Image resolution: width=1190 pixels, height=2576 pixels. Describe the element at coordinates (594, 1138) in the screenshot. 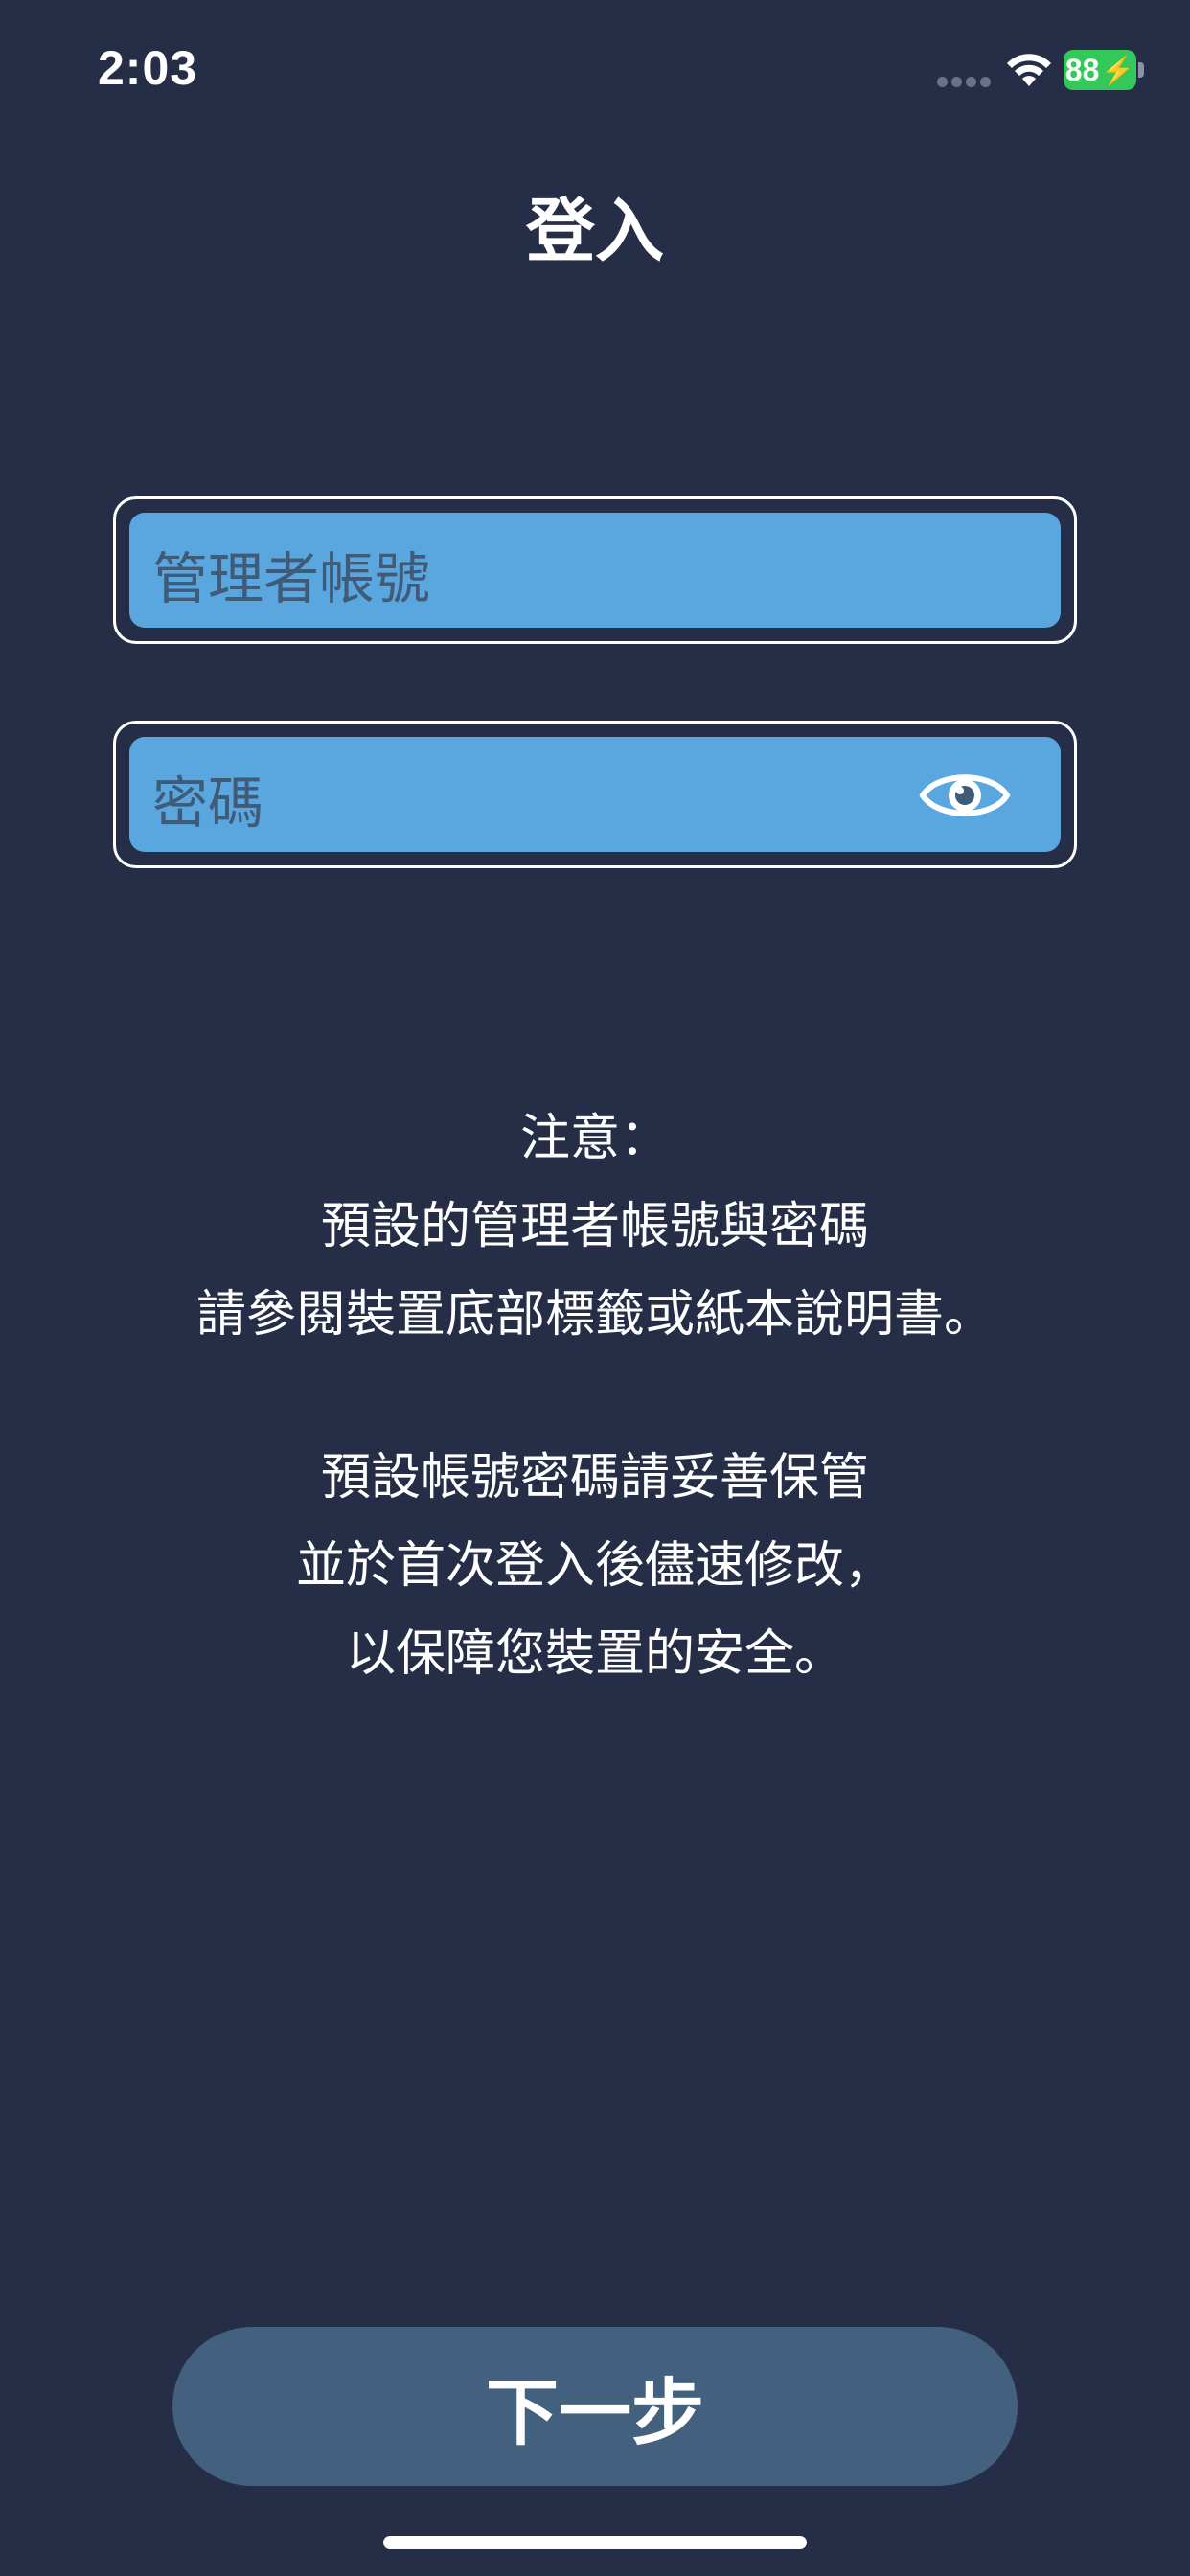

I see `notice-heading: 注意：` at that location.